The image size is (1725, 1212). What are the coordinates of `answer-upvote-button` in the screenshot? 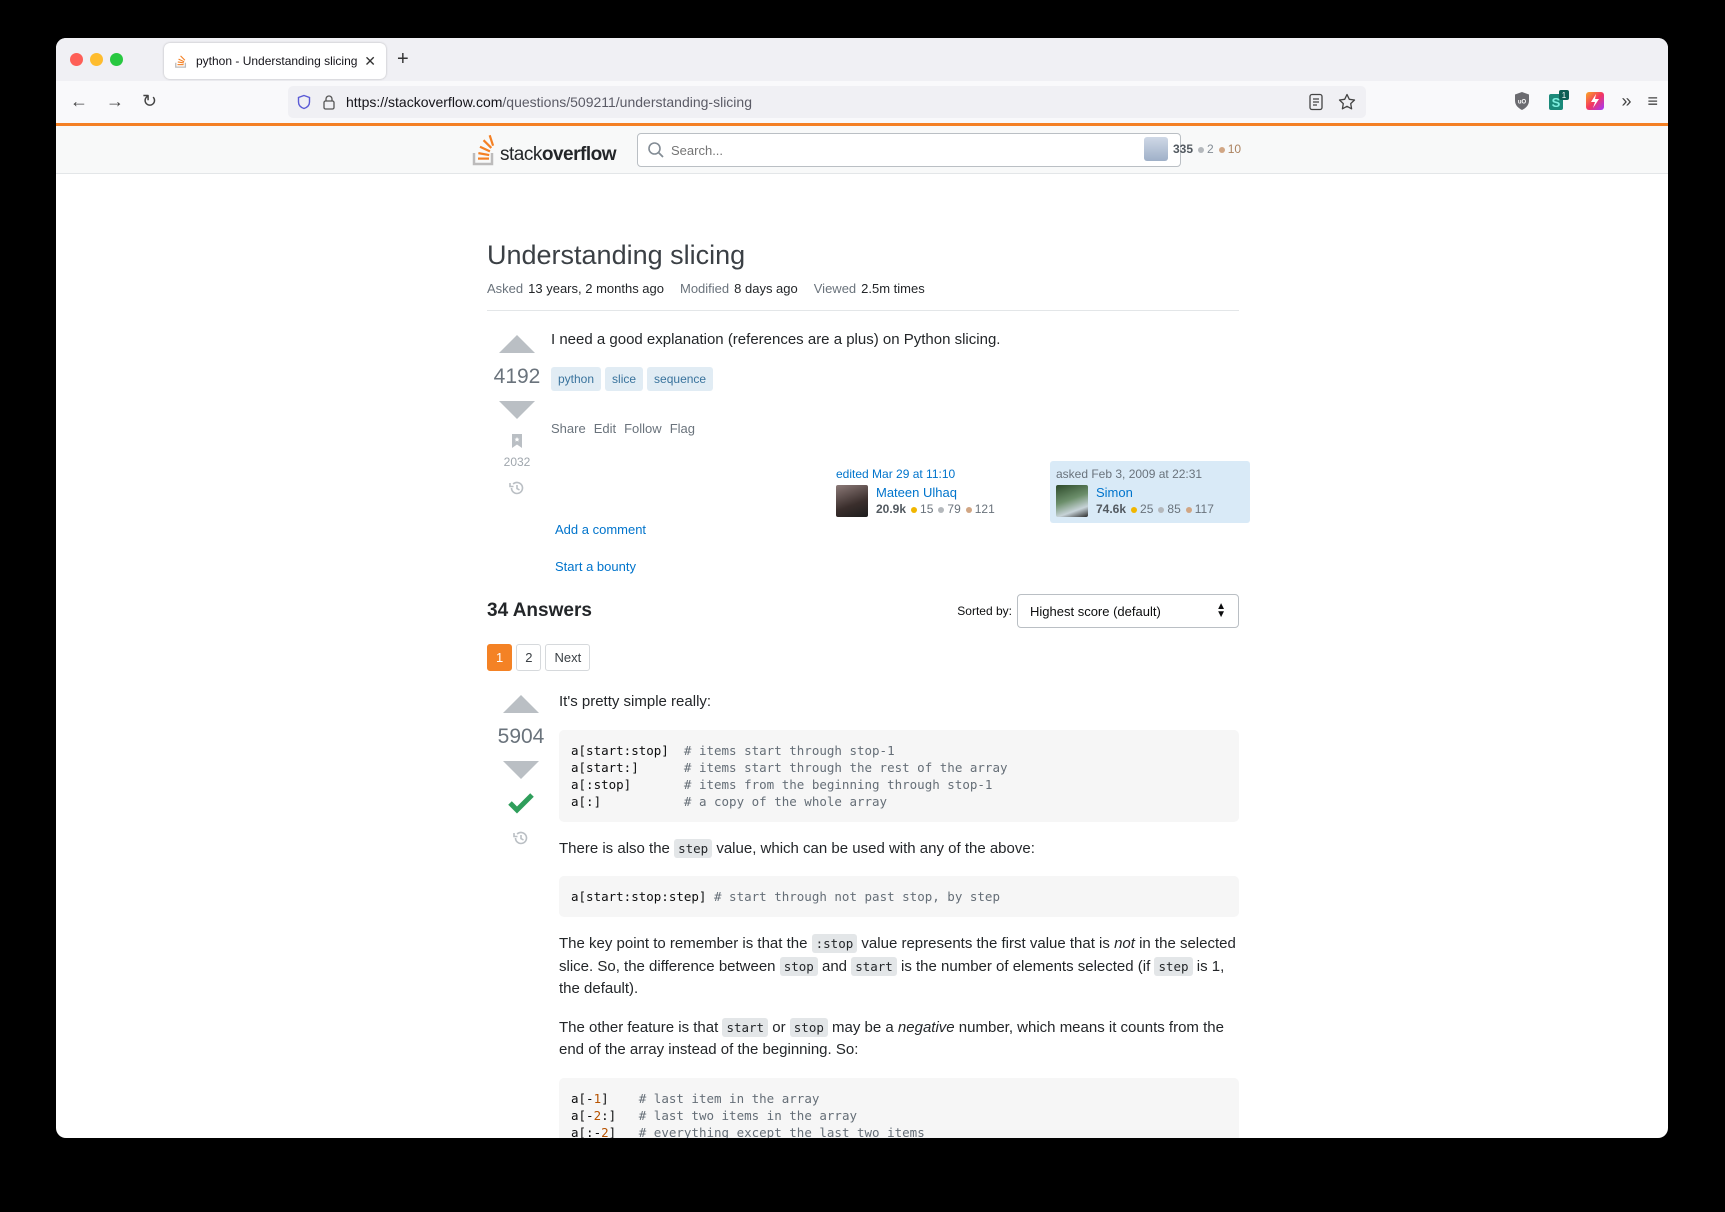 It's located at (521, 704).